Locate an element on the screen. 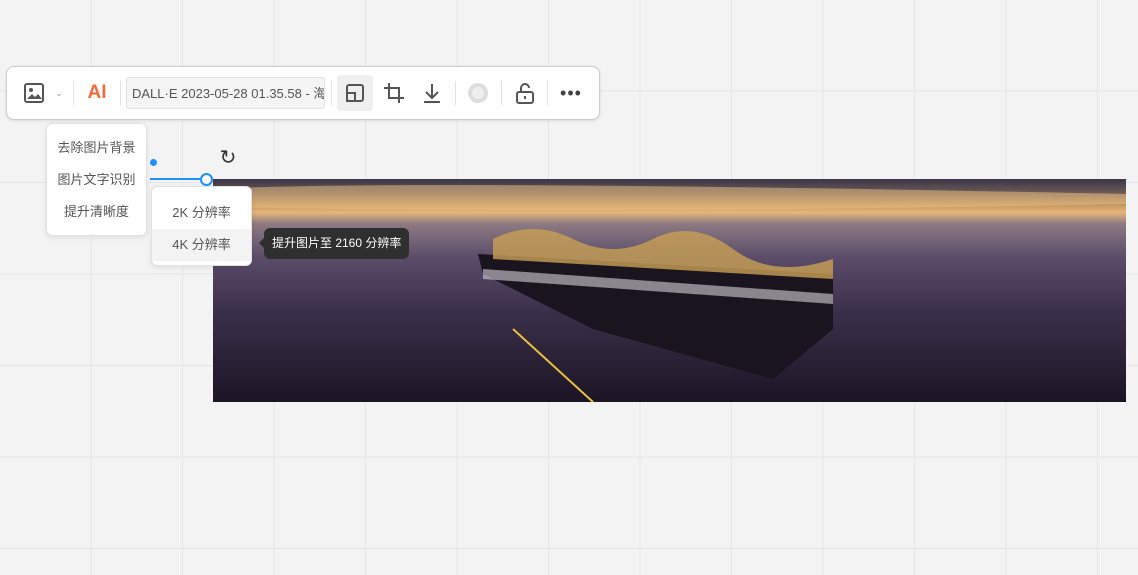  image-toolbar: ⌄ AI DALL·E 2023-05-28 01.35.58 - 海 ••• is located at coordinates (303, 93).